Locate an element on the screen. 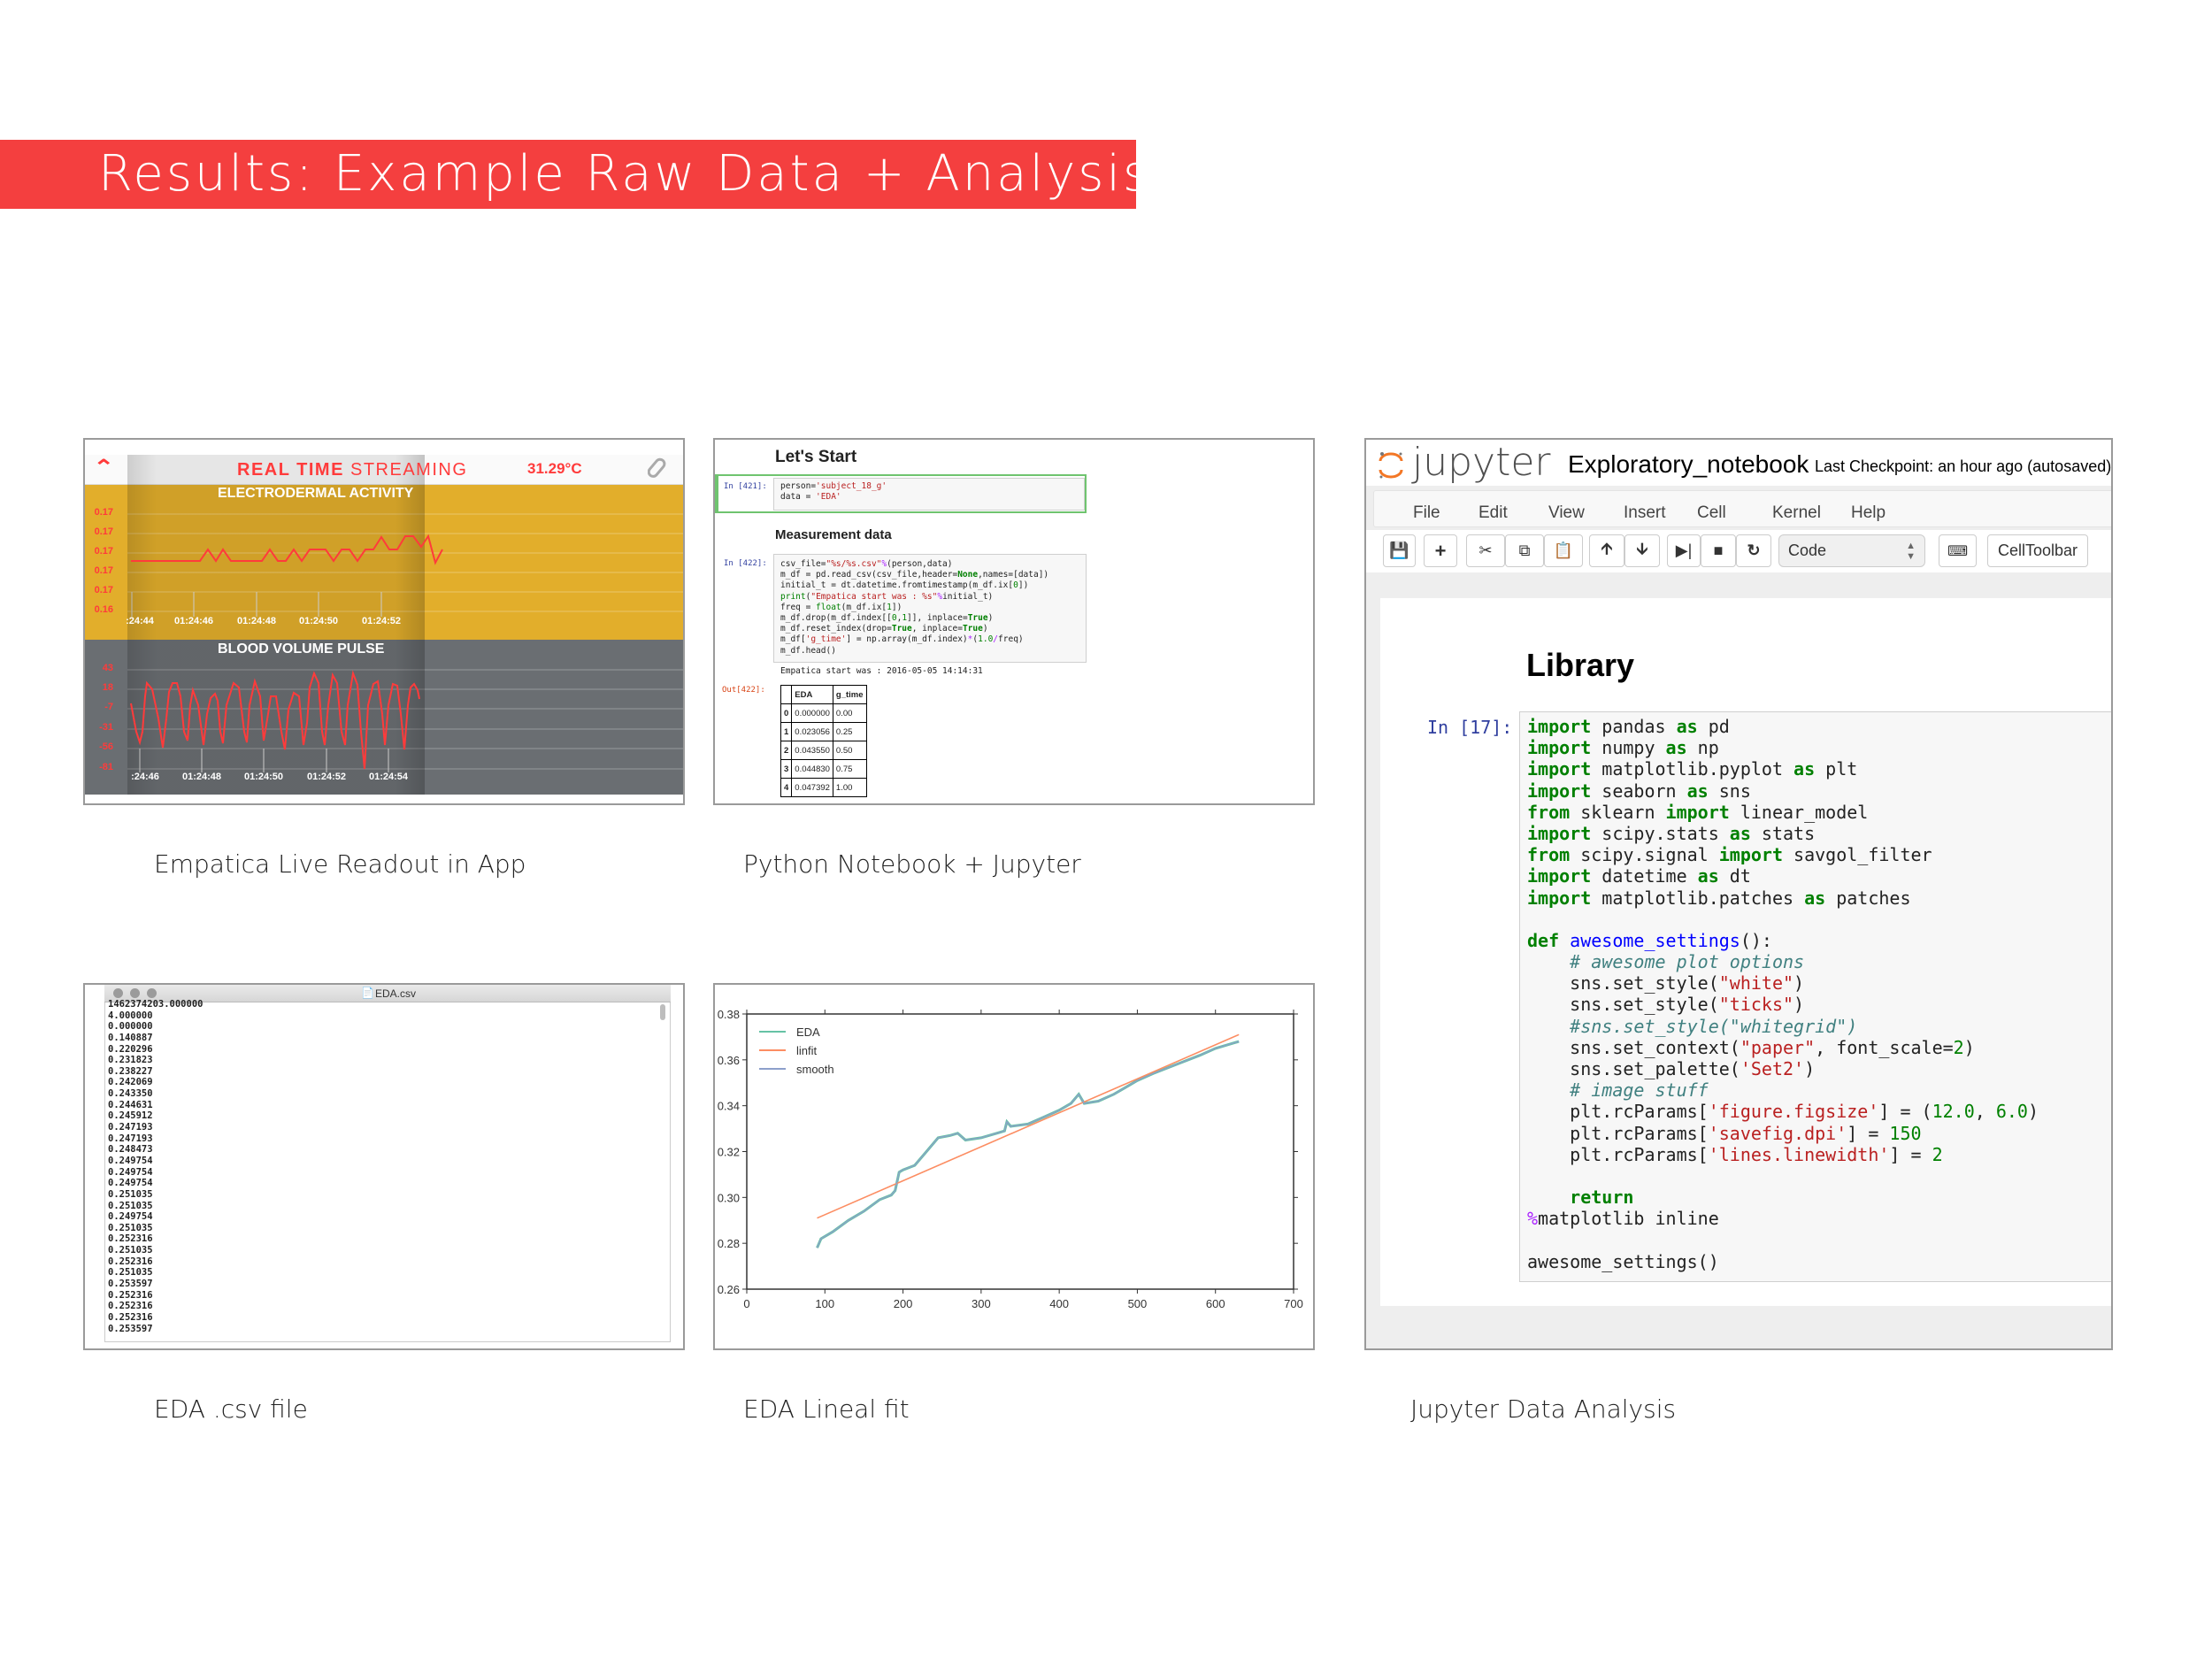 This screenshot has width=2212, height=1659. code-token: 6.0 is located at coordinates (2012, 1112).